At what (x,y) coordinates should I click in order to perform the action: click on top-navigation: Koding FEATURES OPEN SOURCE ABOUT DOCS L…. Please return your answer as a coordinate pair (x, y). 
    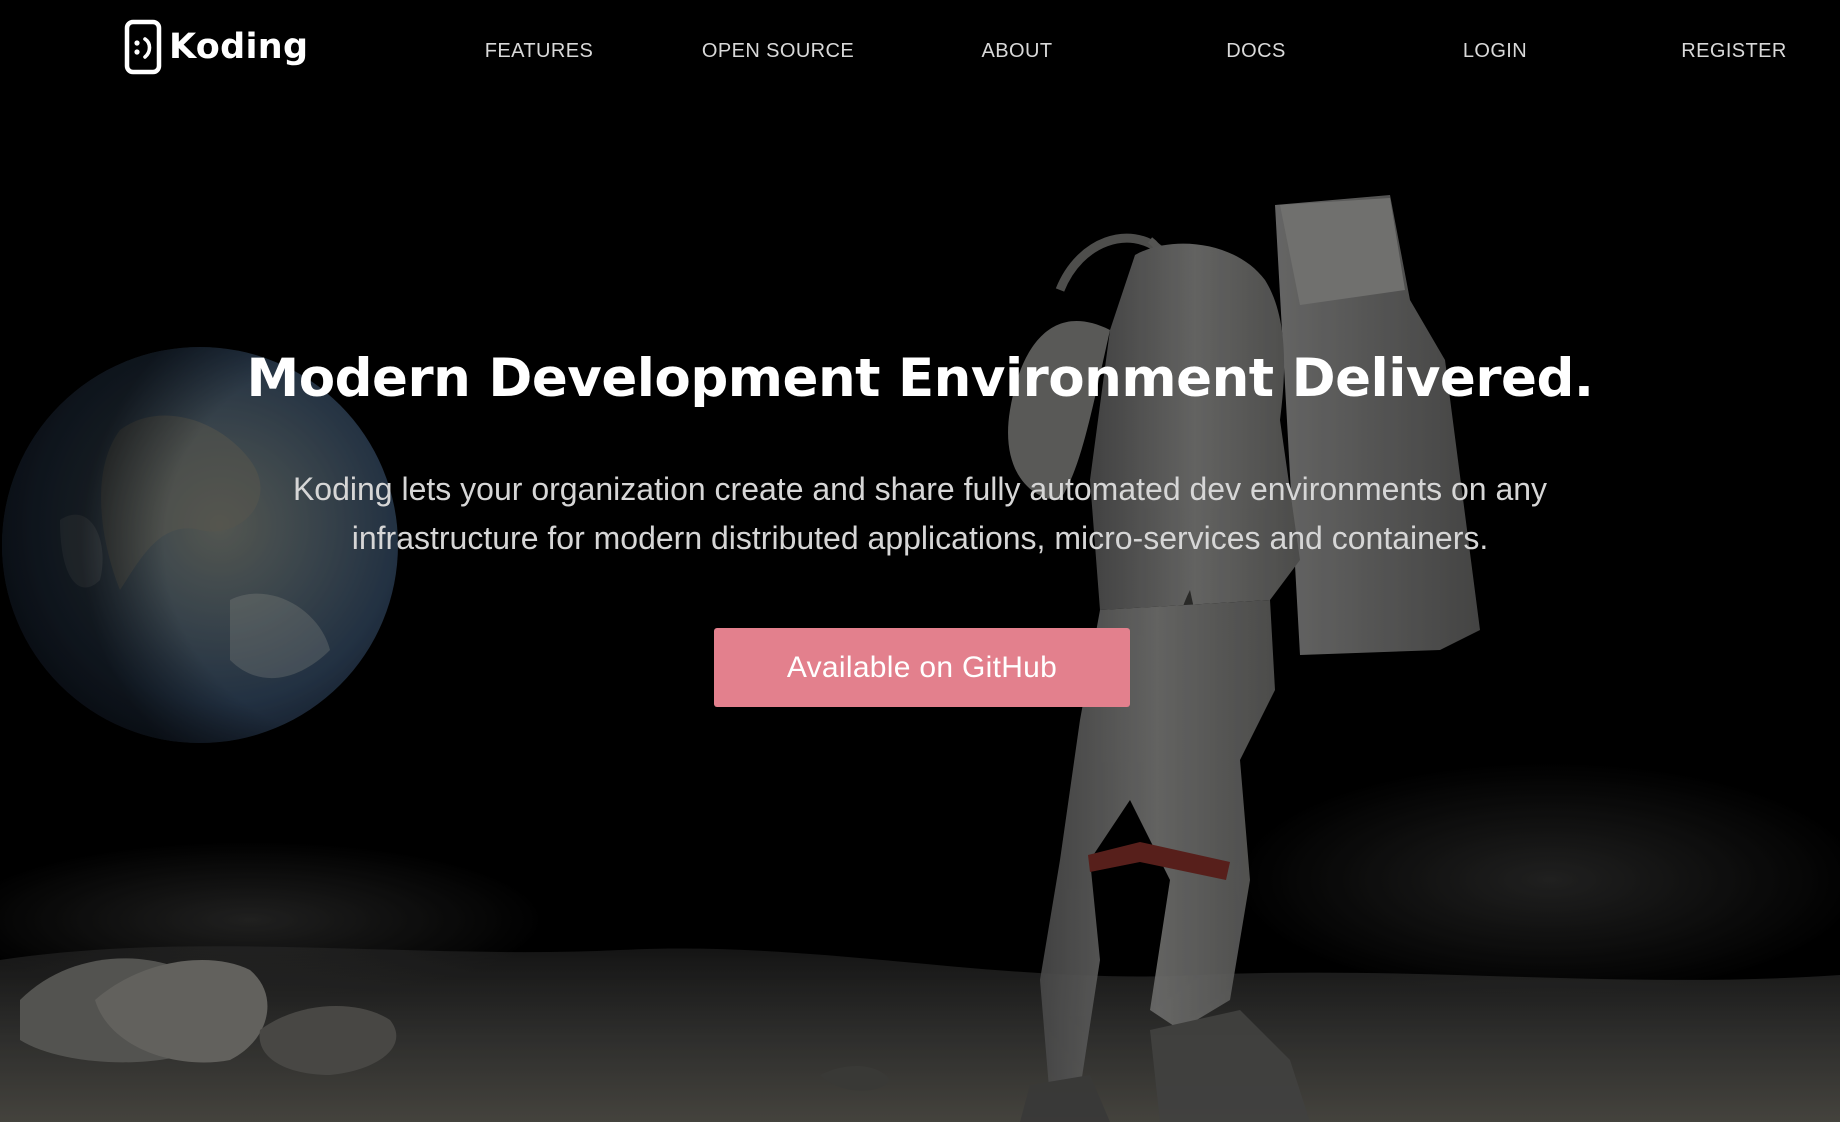
    Looking at the image, I should click on (920, 53).